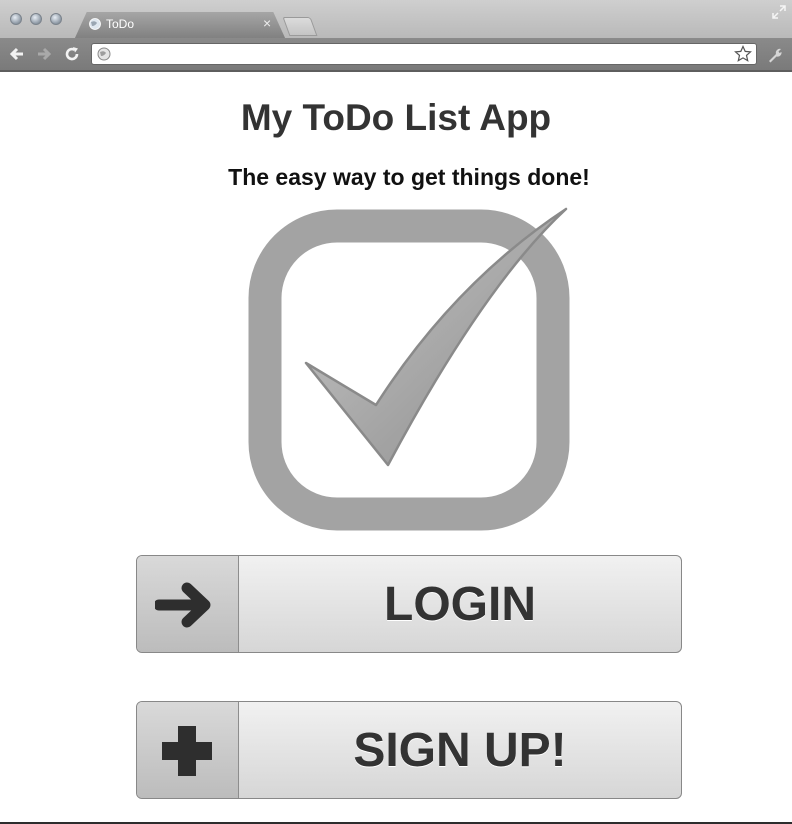 Image resolution: width=792 pixels, height=824 pixels. Describe the element at coordinates (72, 54) in the screenshot. I see `reload-icon` at that location.